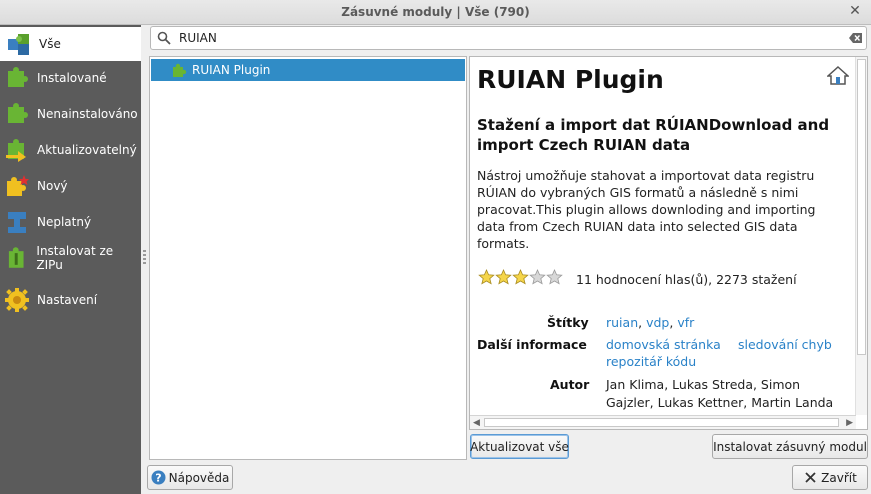  Describe the element at coordinates (16, 257) in the screenshot. I see `zip-install-icon` at that location.